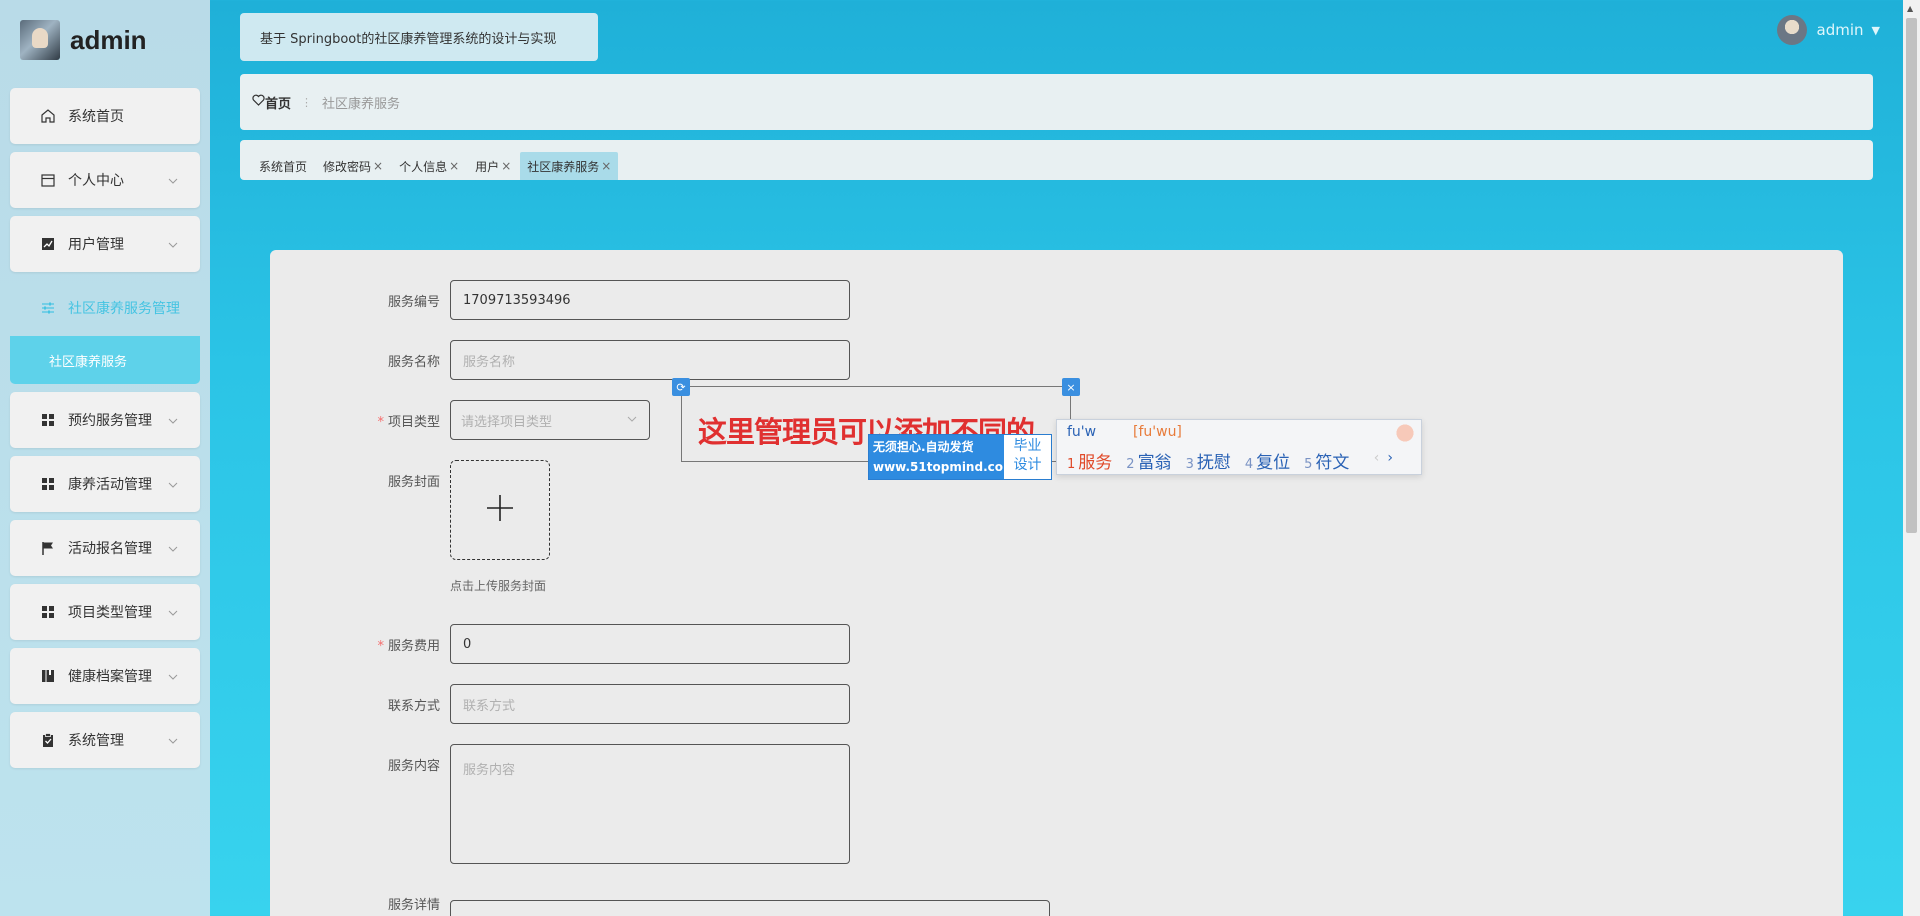 The height and width of the screenshot is (916, 1920). I want to click on sidebar-item-activities: 康养活动管理, so click(105, 484).